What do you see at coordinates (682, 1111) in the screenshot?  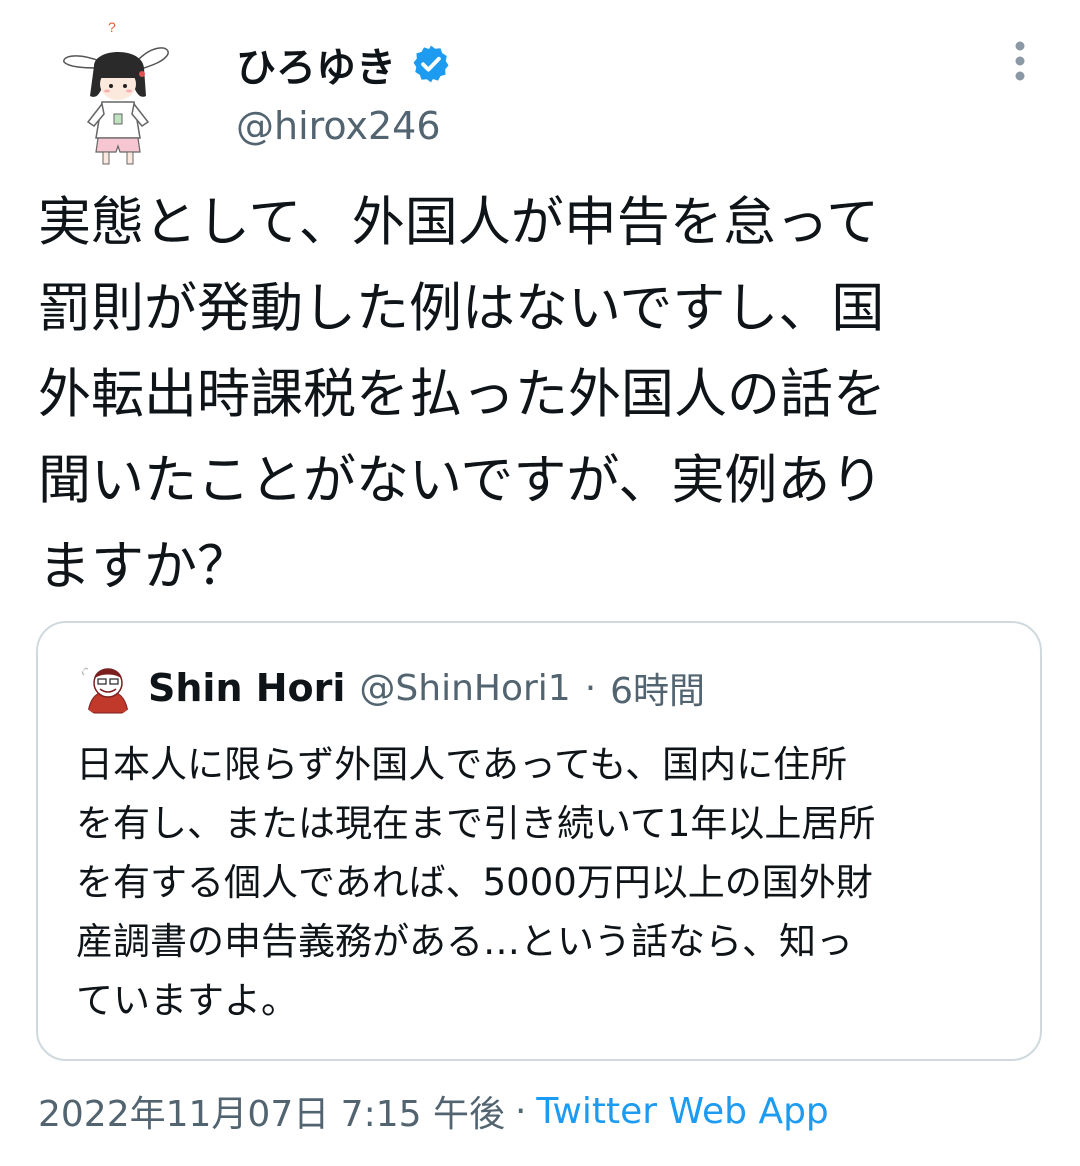 I see `tweet-source-link: Twitter Web App` at bounding box center [682, 1111].